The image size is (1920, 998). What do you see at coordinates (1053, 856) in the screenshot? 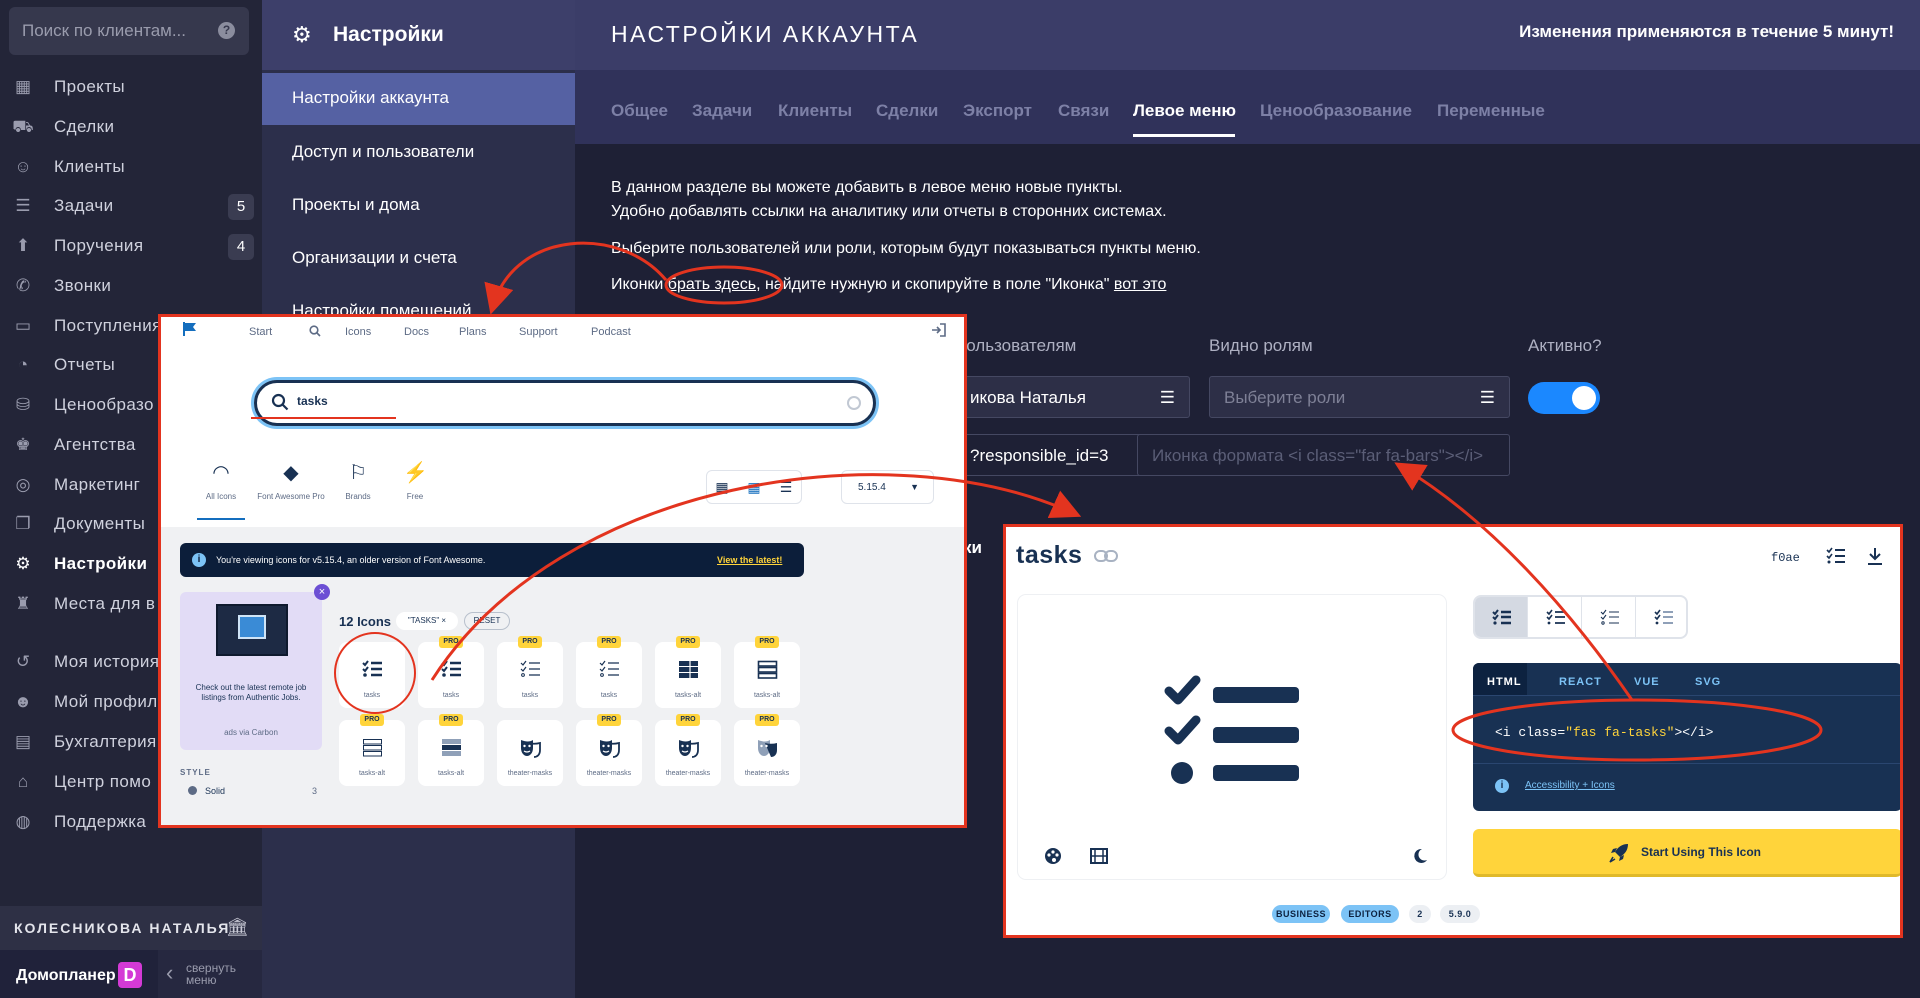
I see `palette-icon` at bounding box center [1053, 856].